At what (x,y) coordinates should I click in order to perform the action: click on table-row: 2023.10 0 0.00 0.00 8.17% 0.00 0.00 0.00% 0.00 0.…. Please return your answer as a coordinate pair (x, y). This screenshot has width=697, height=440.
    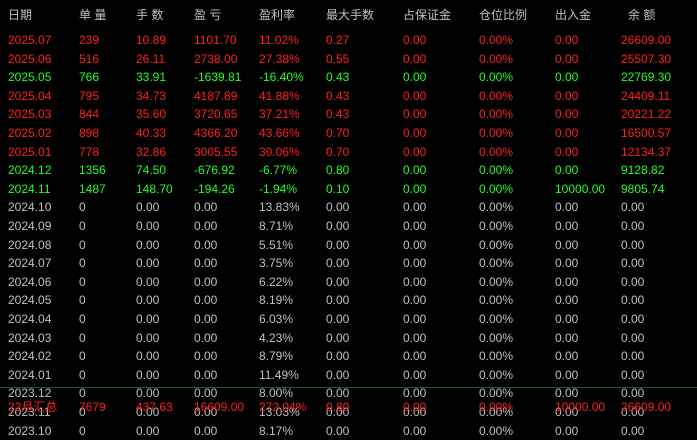
    Looking at the image, I should click on (348, 431).